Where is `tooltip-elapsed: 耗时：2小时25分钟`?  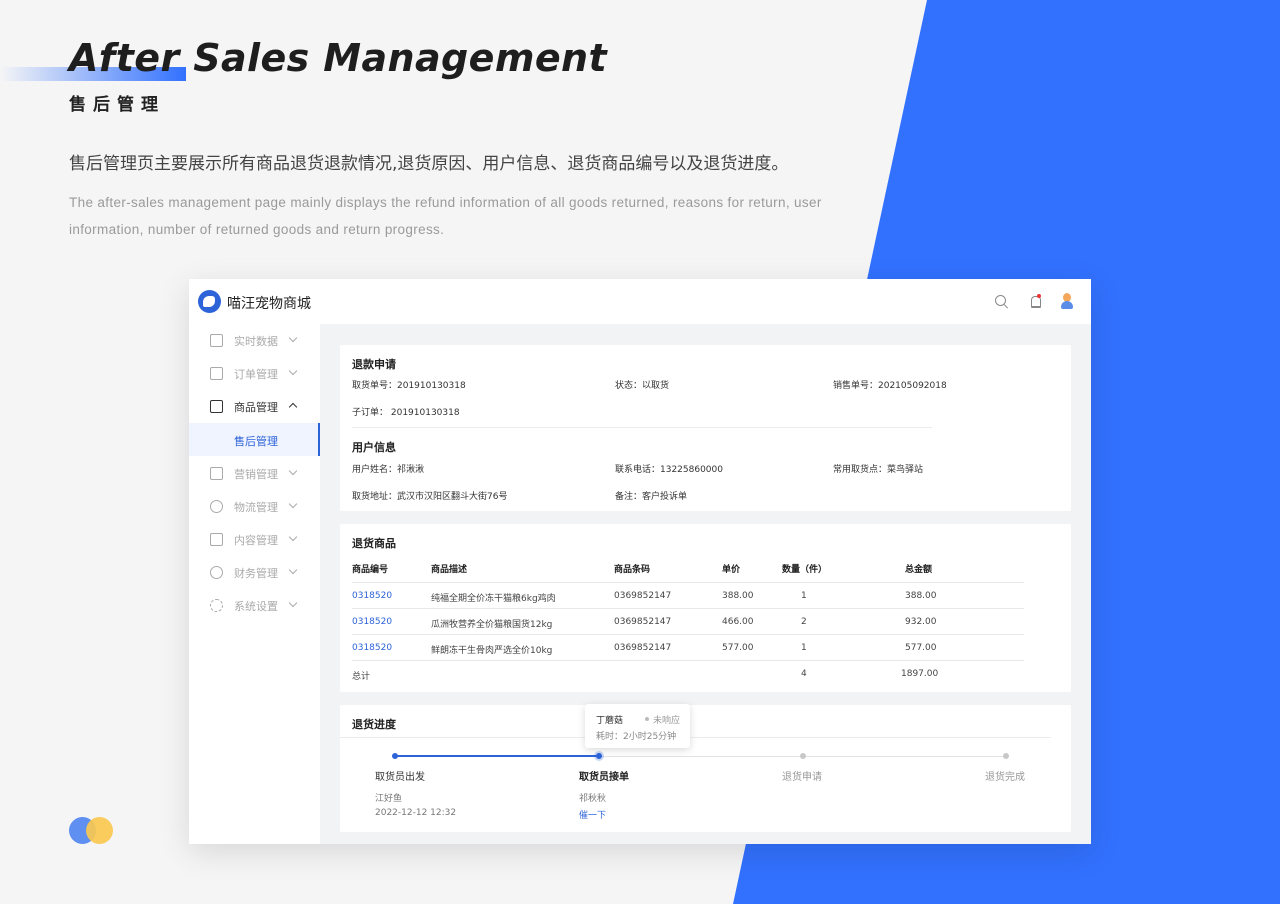
tooltip-elapsed: 耗时：2小时25分钟 is located at coordinates (636, 737).